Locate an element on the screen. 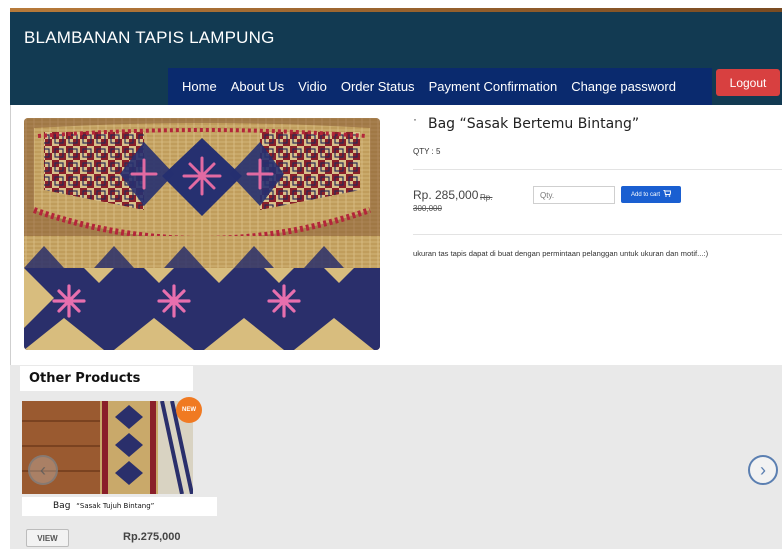 The image size is (782, 549). product-card-name-rest: “Sasak Tujuh Bintang” is located at coordinates (115, 506).